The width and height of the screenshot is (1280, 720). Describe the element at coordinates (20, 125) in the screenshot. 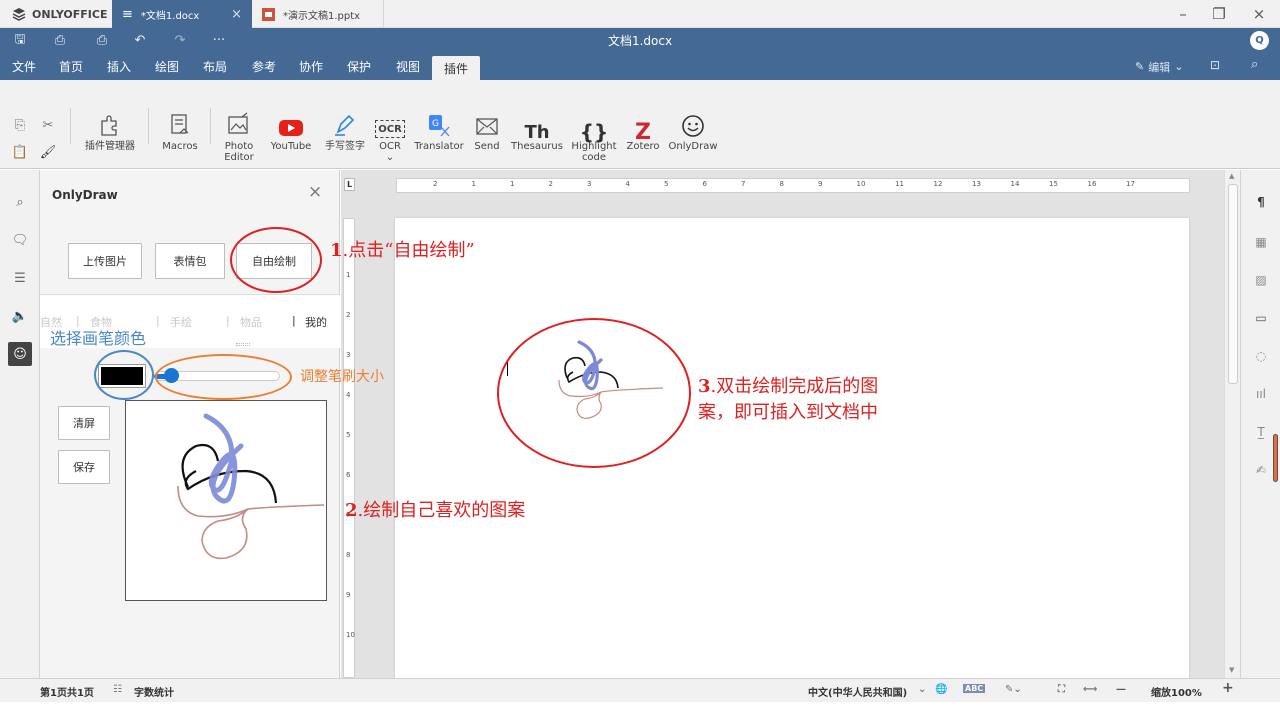

I see `copy-icon: ⎘` at that location.